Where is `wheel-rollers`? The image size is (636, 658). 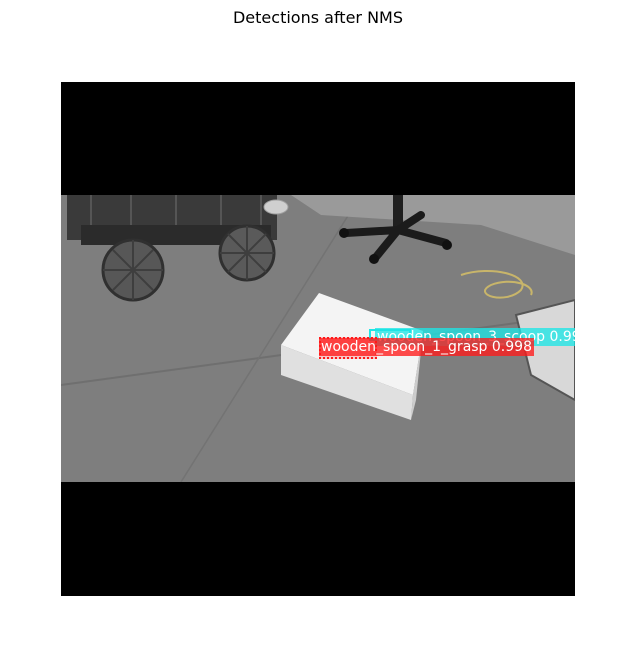
wheel-rollers is located at coordinates (247, 253).